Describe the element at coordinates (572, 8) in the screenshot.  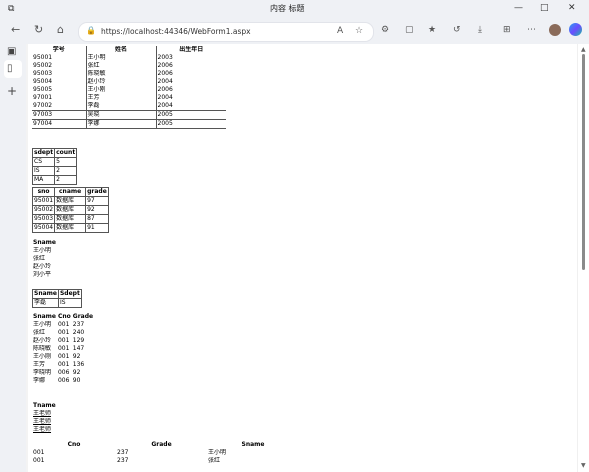
I see `close-button: ✕` at that location.